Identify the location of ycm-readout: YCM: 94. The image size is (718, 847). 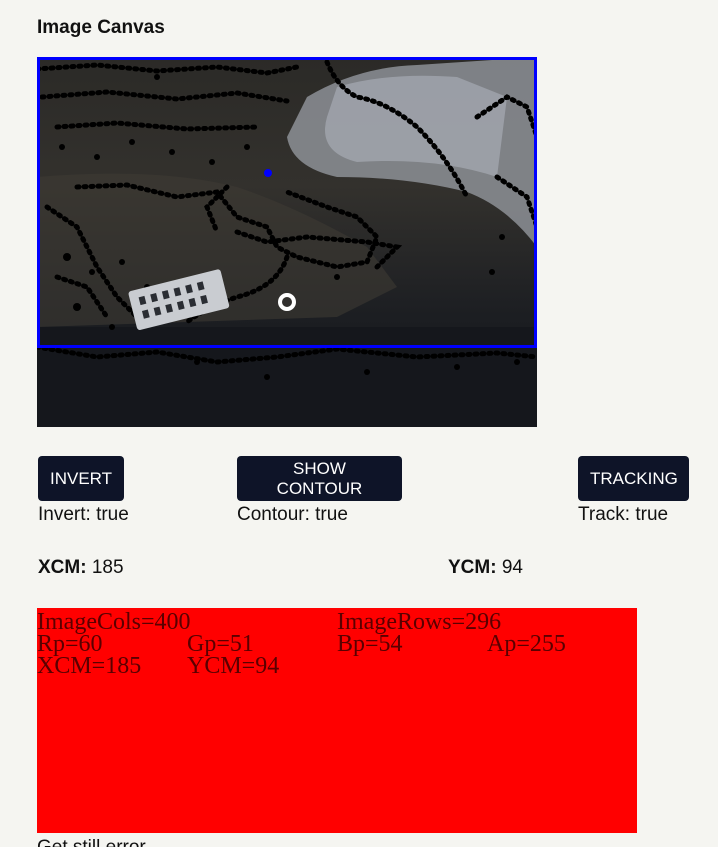
(485, 568).